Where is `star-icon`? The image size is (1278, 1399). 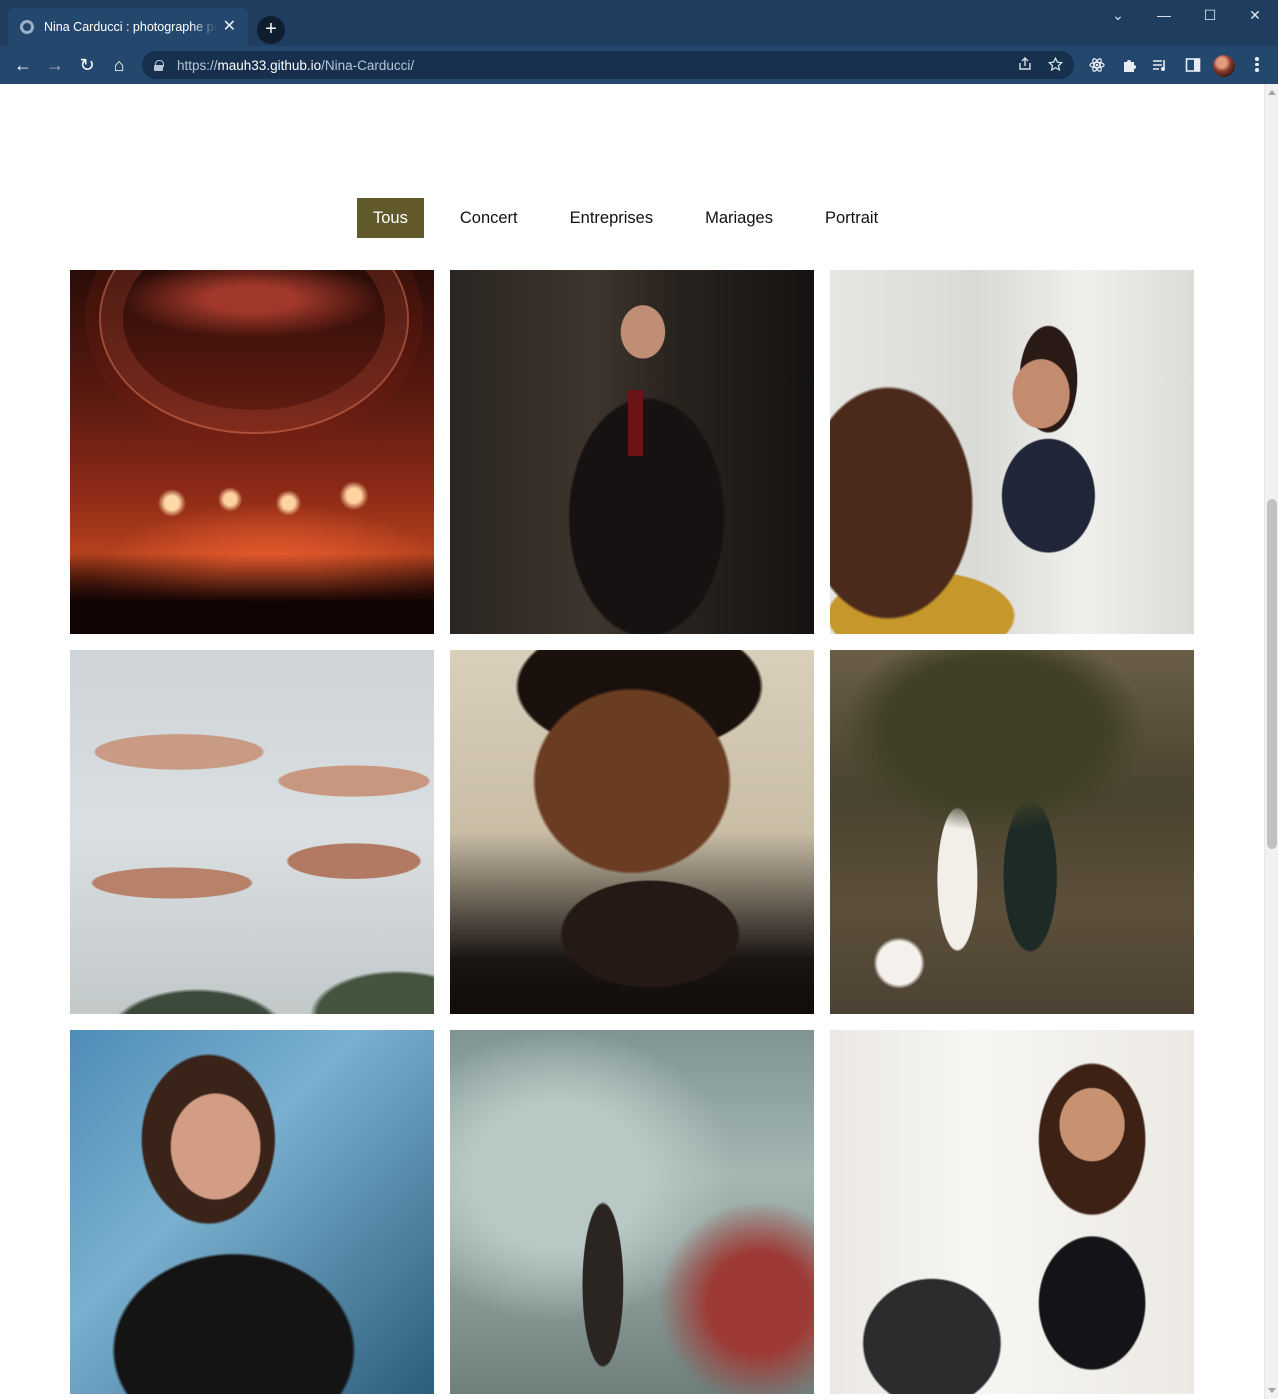
star-icon is located at coordinates (1055, 65).